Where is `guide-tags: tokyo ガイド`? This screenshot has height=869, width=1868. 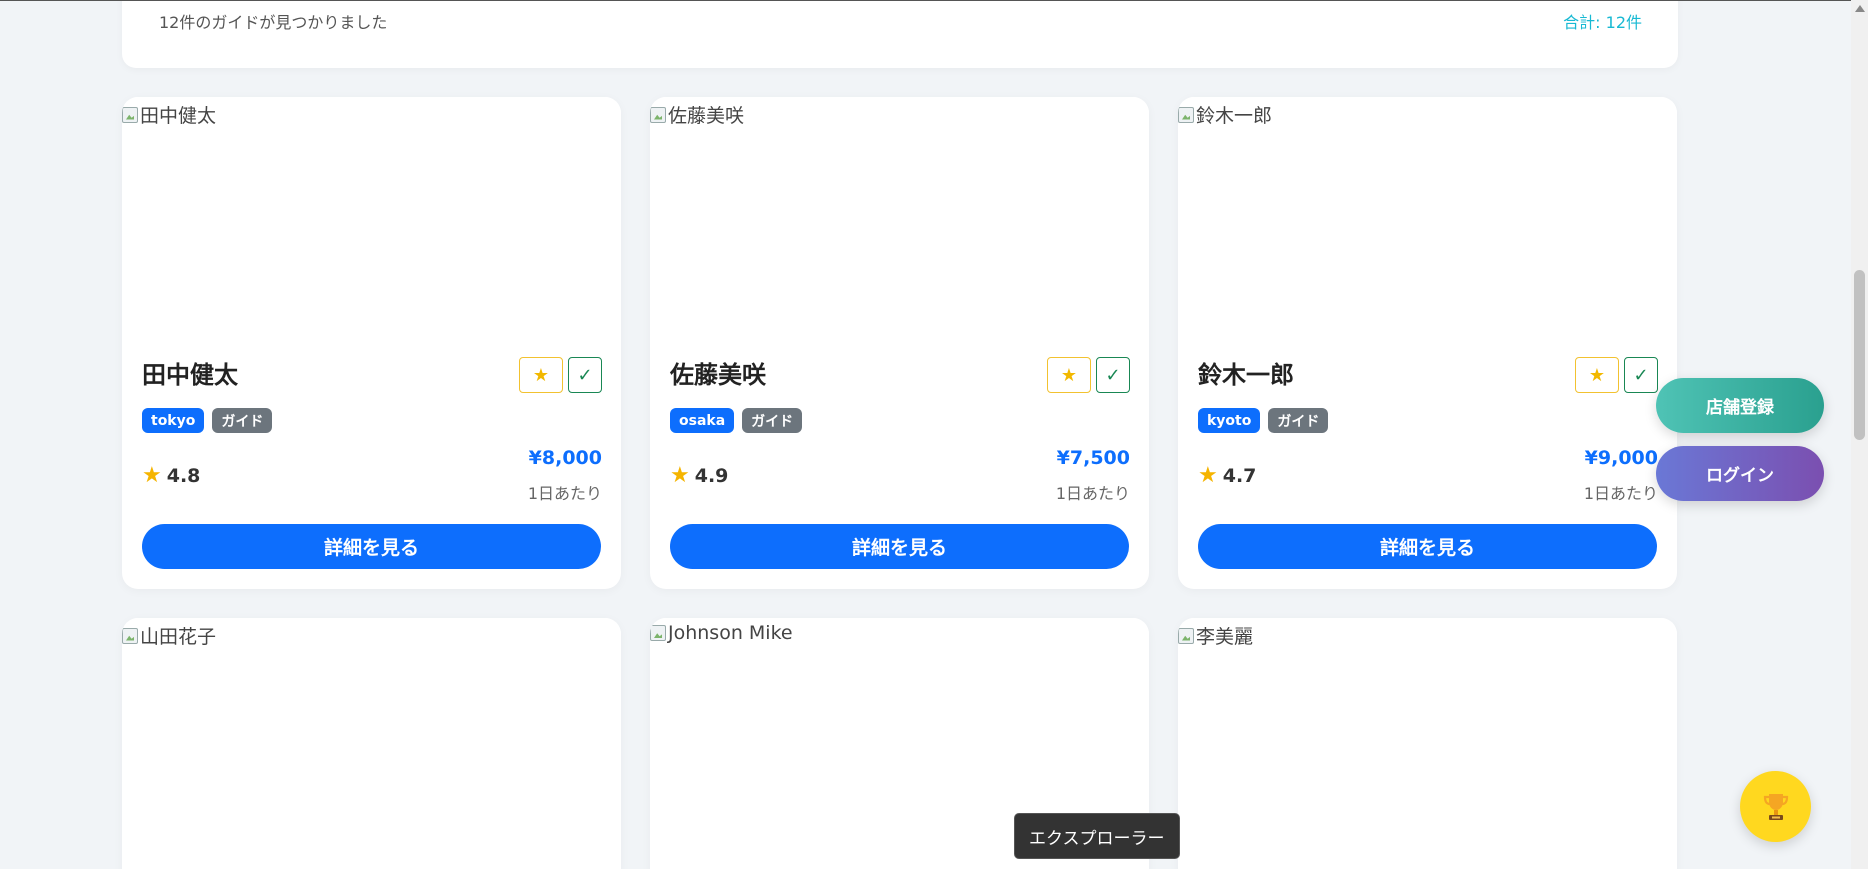
guide-tags: tokyo ガイド is located at coordinates (207, 420).